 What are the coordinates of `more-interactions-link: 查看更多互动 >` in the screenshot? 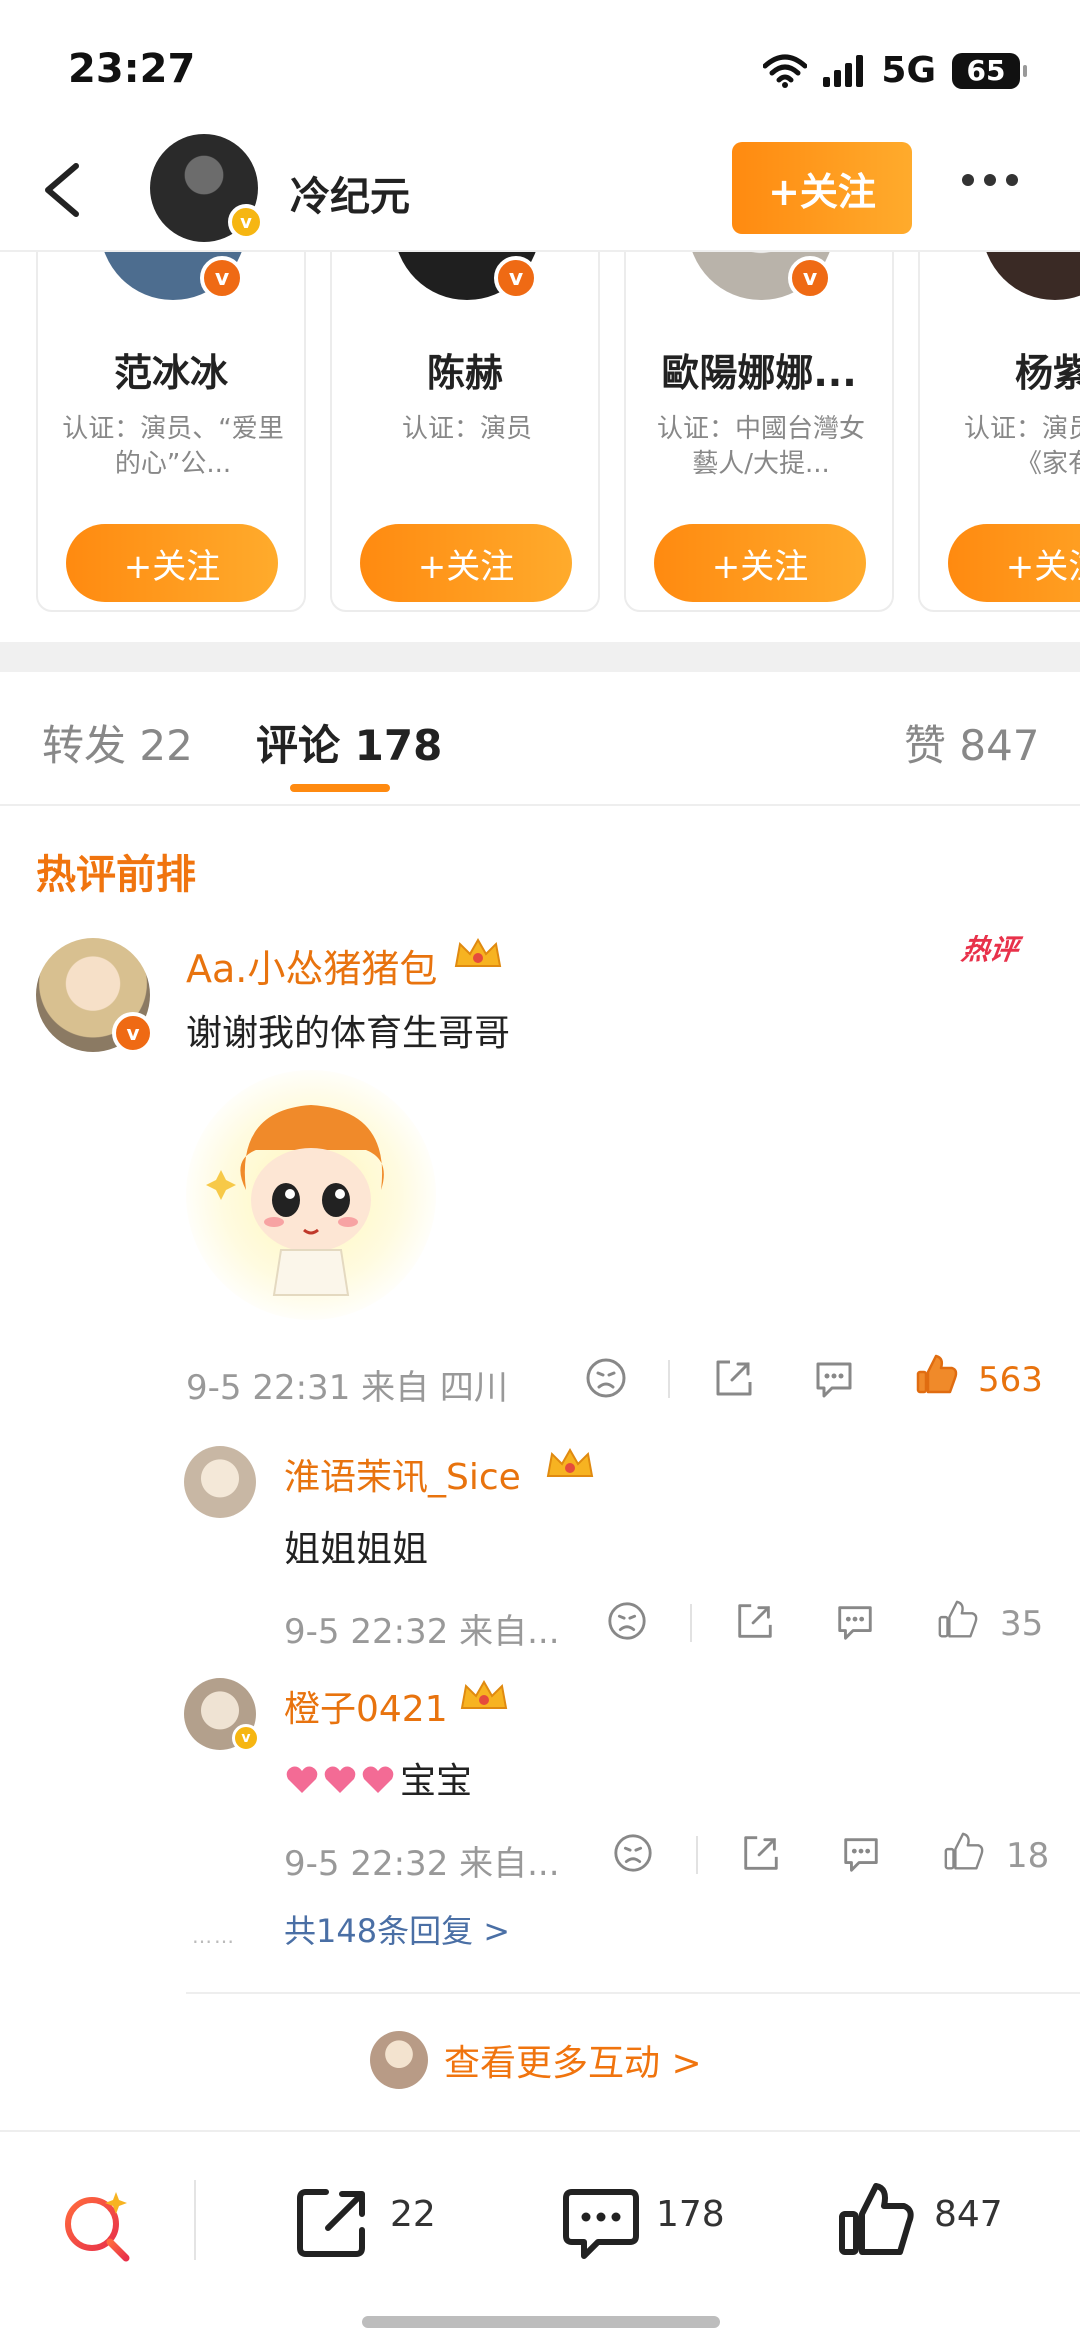 It's located at (536, 2060).